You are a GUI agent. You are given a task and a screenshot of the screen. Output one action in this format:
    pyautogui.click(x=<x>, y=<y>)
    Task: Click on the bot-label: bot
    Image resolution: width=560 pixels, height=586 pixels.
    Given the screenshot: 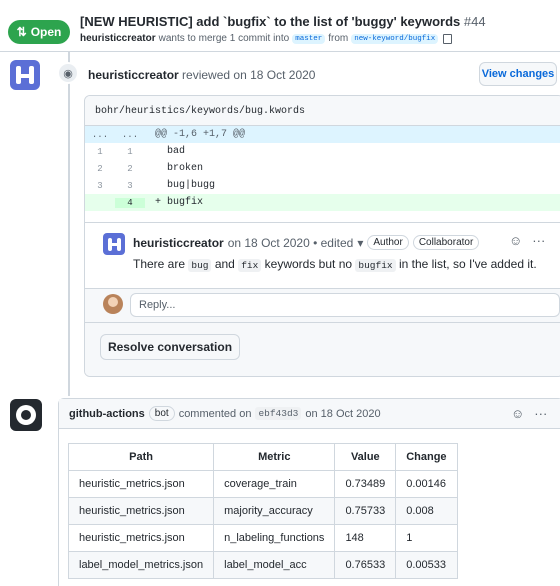 What is the action you would take?
    pyautogui.click(x=161, y=413)
    